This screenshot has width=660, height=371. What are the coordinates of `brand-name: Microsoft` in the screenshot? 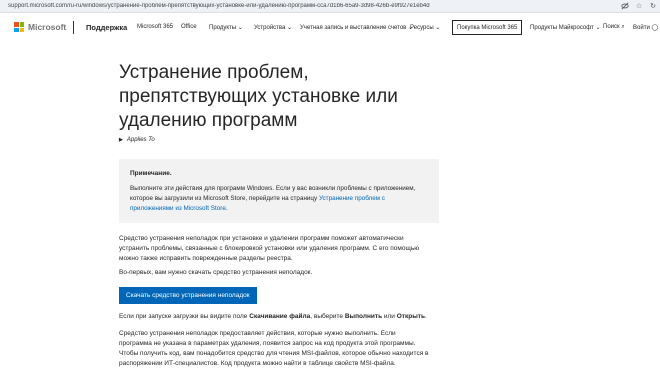 It's located at (47, 27).